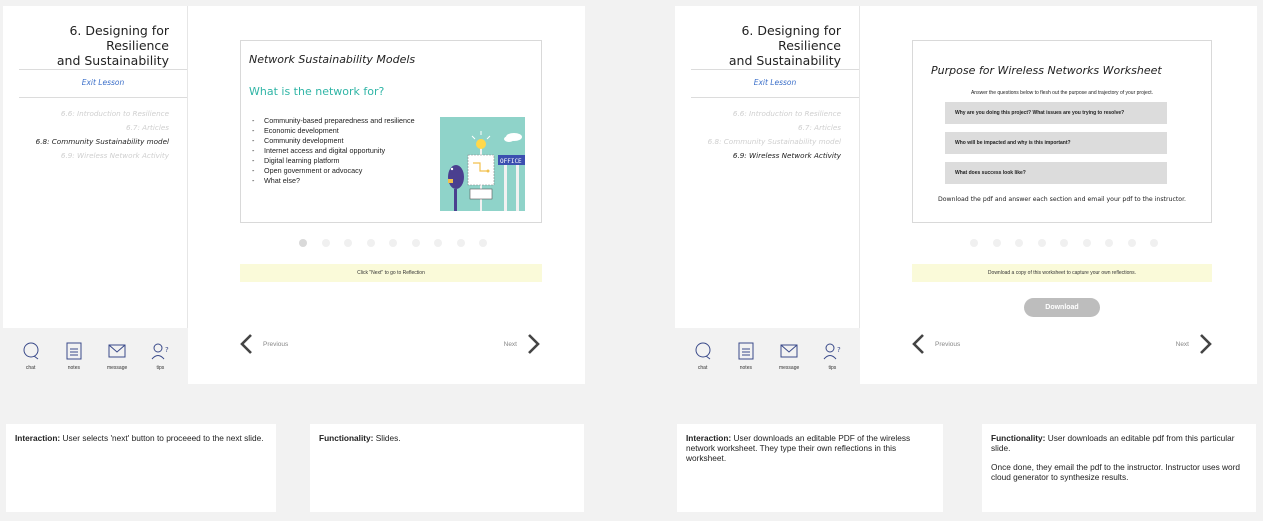 This screenshot has height=521, width=1263. I want to click on notes-icon, so click(74, 351).